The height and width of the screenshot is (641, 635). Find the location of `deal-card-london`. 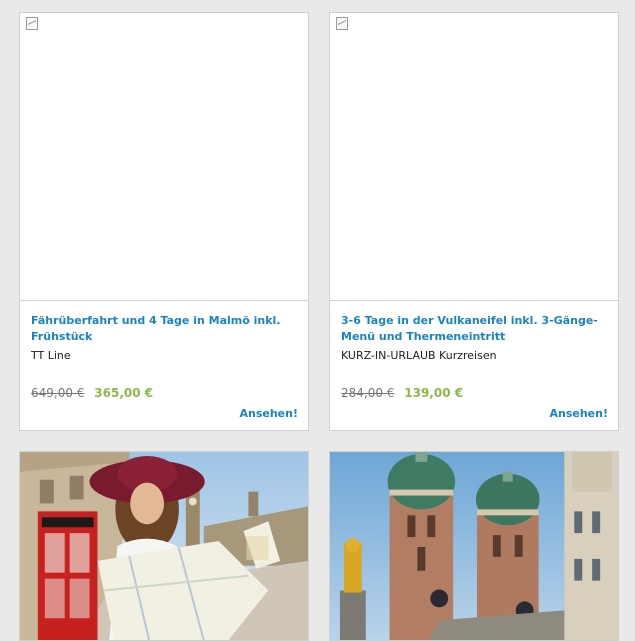

deal-card-london is located at coordinates (164, 546).